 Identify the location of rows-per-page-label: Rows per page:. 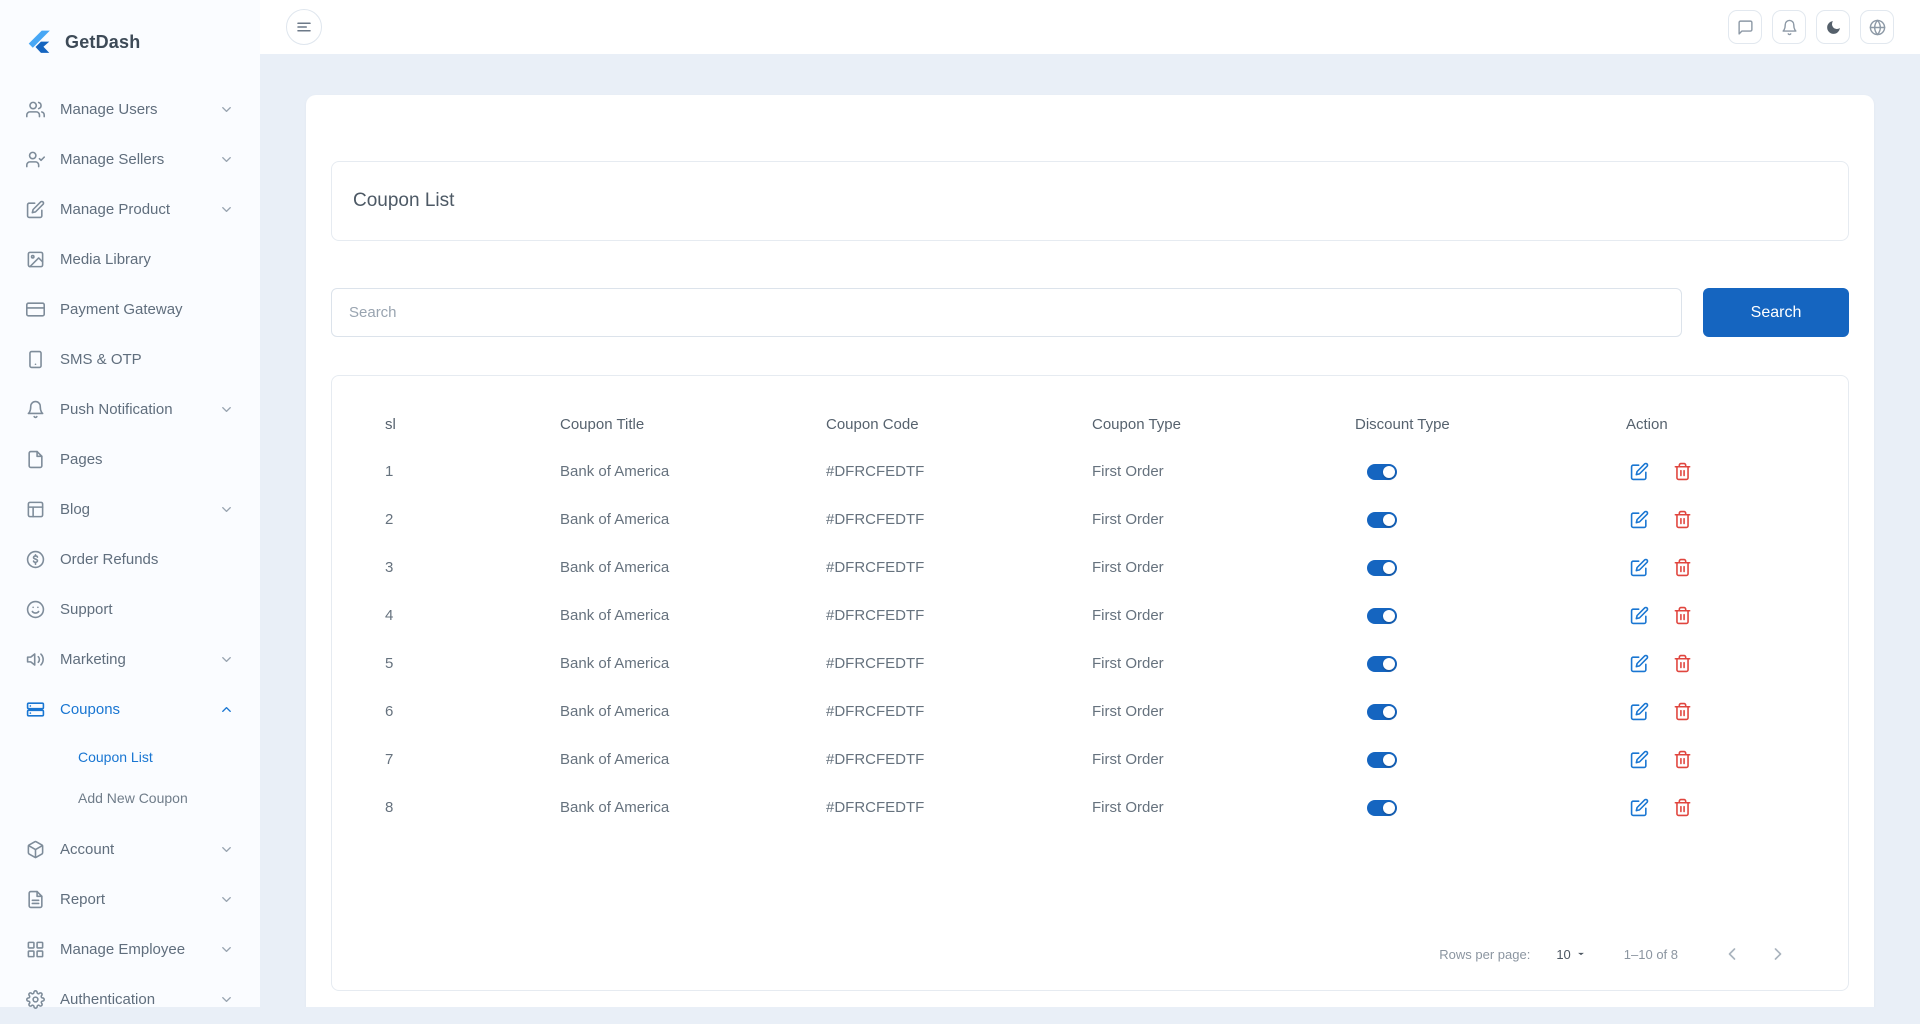
(1485, 954).